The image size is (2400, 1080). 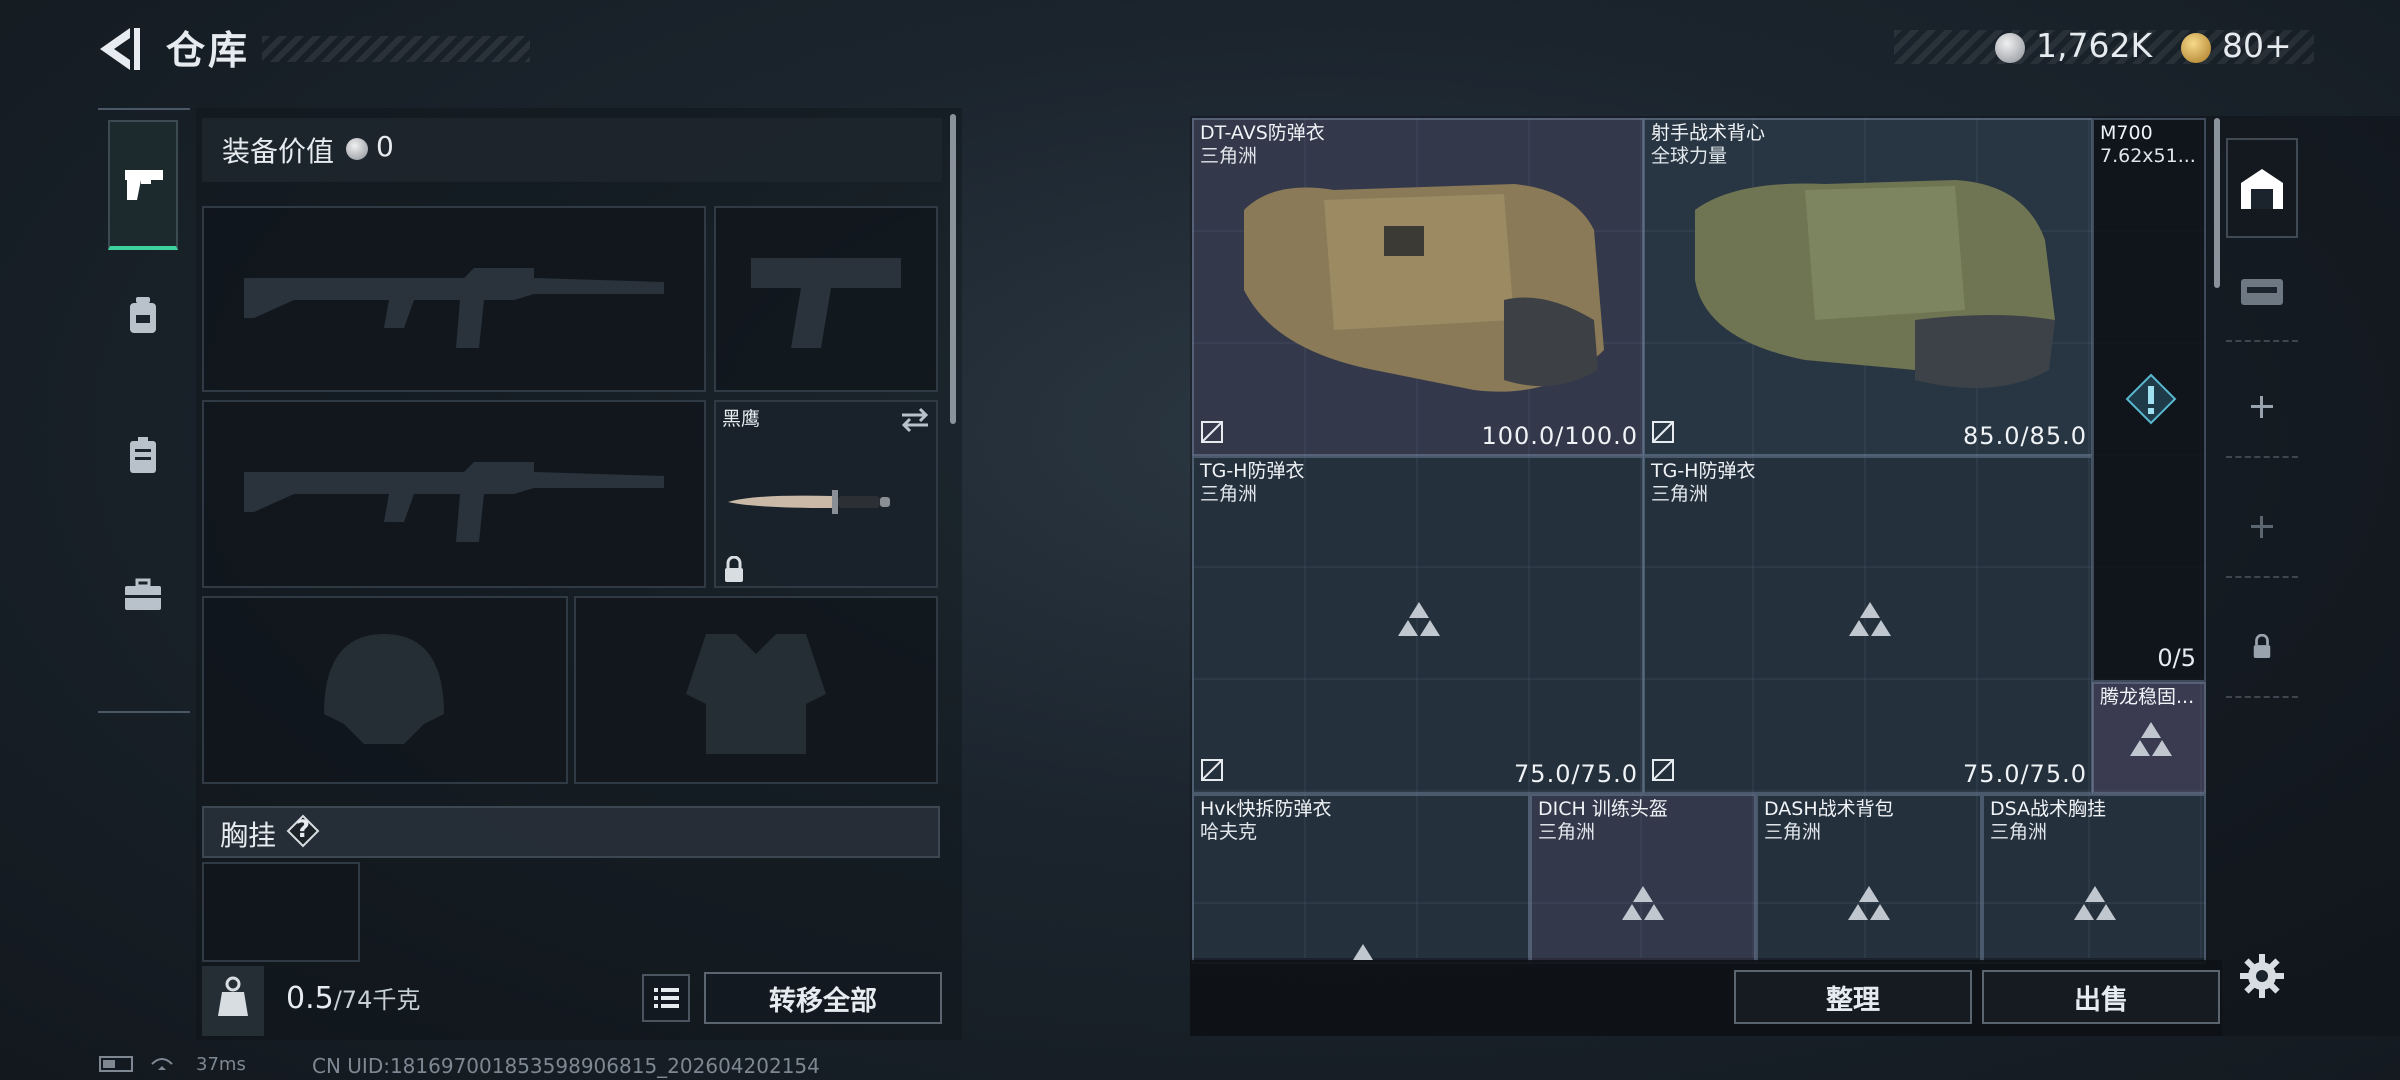 What do you see at coordinates (221, 1064) in the screenshot?
I see `ping-value: 37ms` at bounding box center [221, 1064].